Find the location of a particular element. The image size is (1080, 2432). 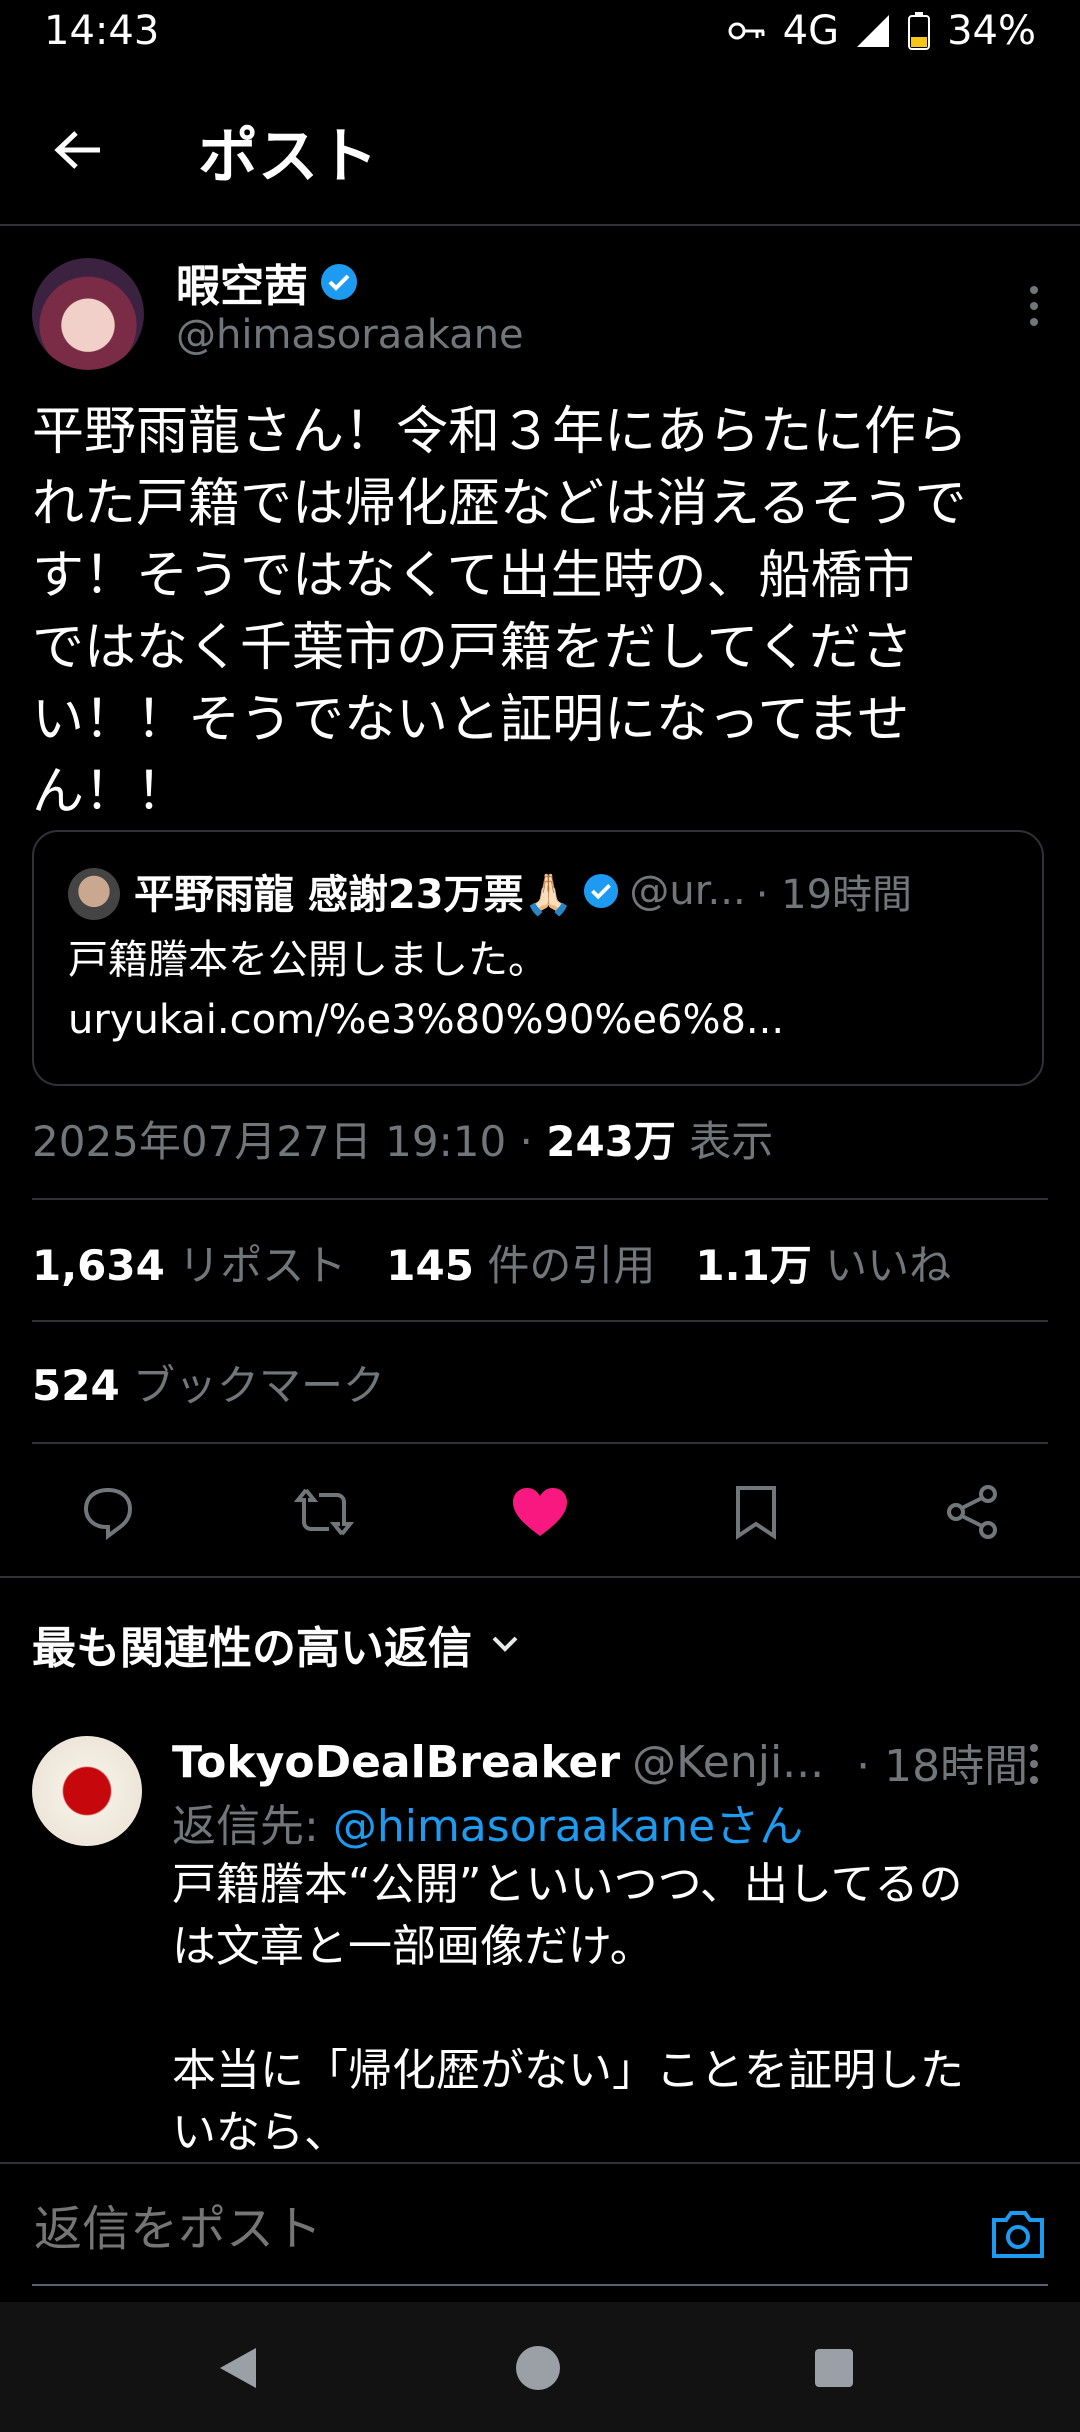

chevron-down-icon is located at coordinates (505, 1644).